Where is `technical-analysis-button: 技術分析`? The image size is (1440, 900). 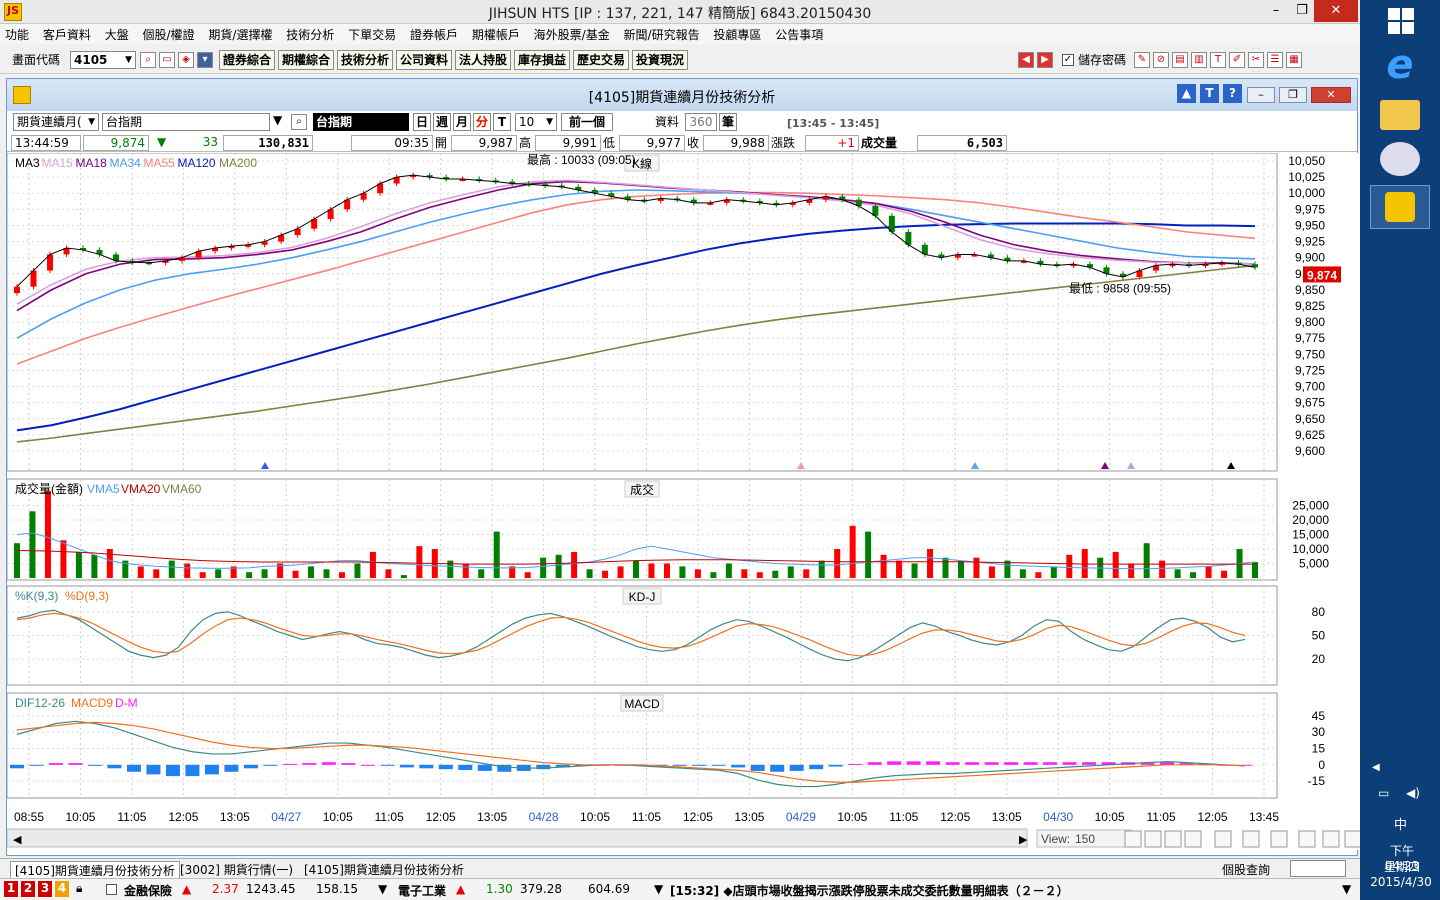
technical-analysis-button: 技術分析 is located at coordinates (365, 60).